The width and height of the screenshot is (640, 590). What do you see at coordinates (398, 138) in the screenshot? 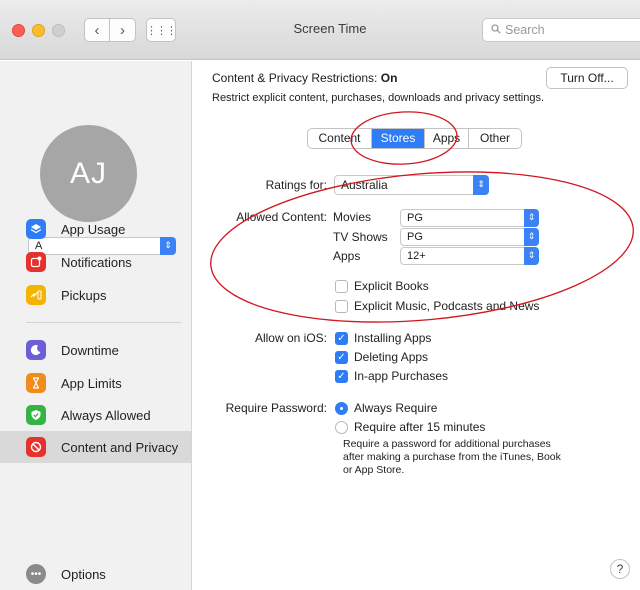
I see `tab-stores: Stores` at bounding box center [398, 138].